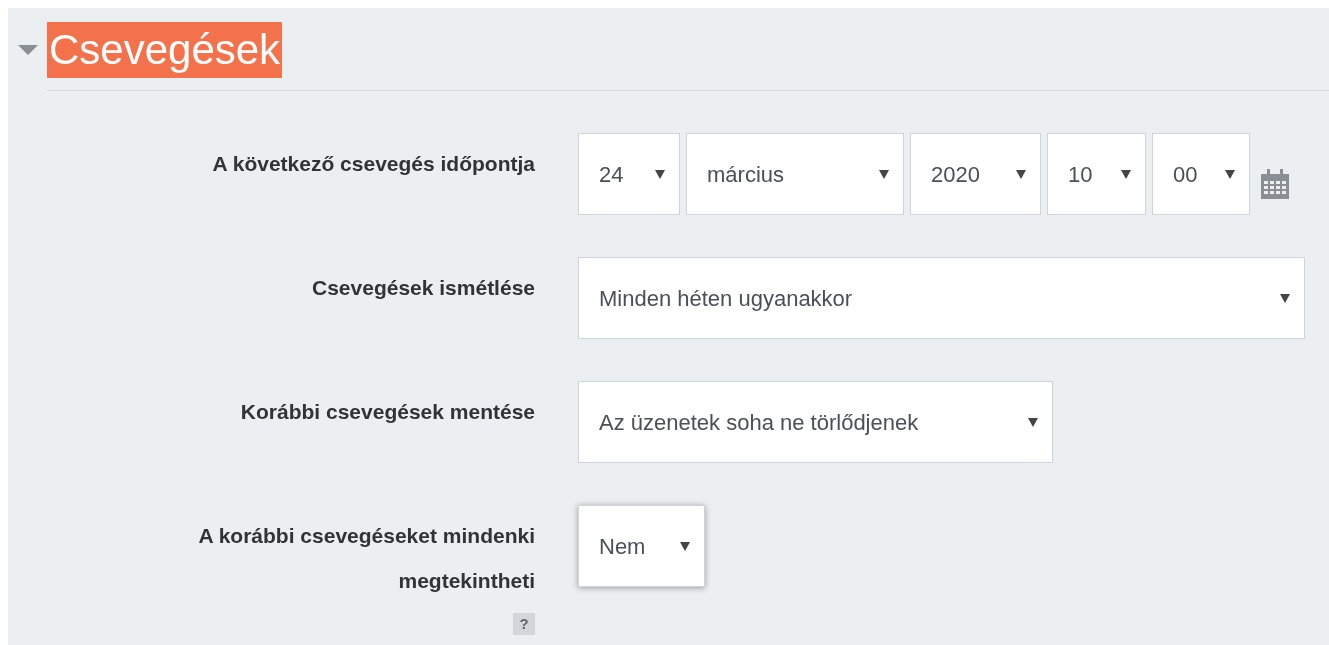 The height and width of the screenshot is (645, 1329). What do you see at coordinates (373, 164) in the screenshot?
I see `field-label: A következő csevegés időpontja` at bounding box center [373, 164].